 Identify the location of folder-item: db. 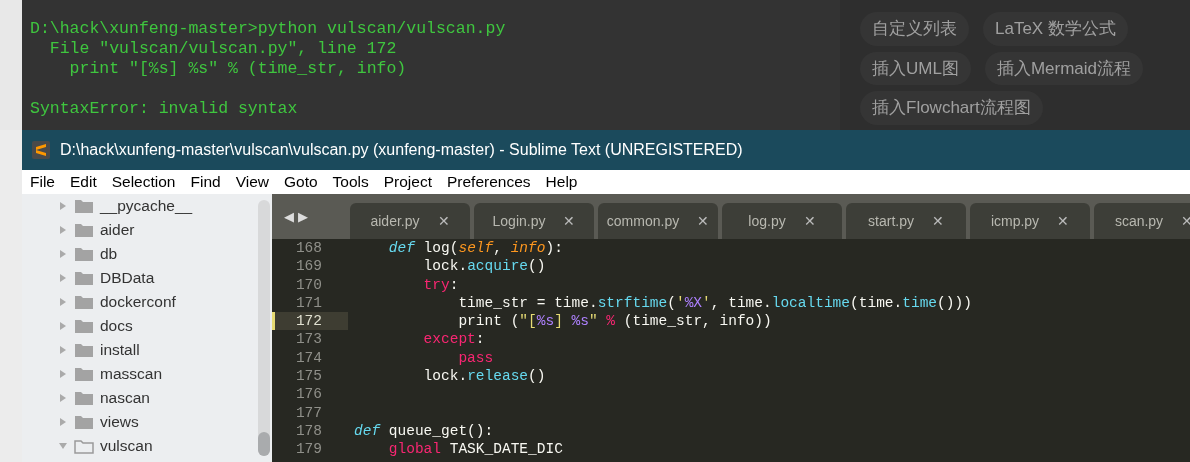
(88, 254).